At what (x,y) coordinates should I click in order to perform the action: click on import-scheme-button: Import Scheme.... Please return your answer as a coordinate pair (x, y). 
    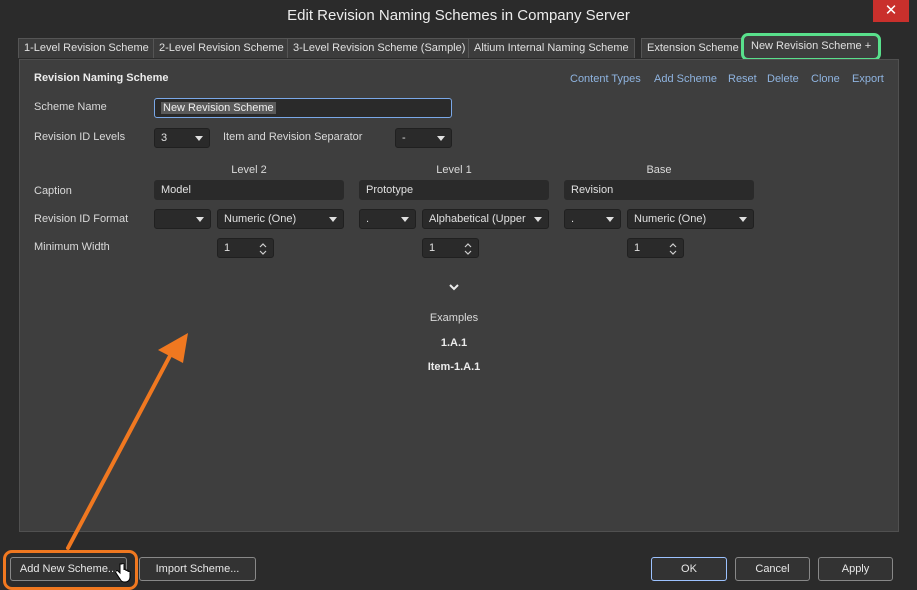
    Looking at the image, I should click on (197, 569).